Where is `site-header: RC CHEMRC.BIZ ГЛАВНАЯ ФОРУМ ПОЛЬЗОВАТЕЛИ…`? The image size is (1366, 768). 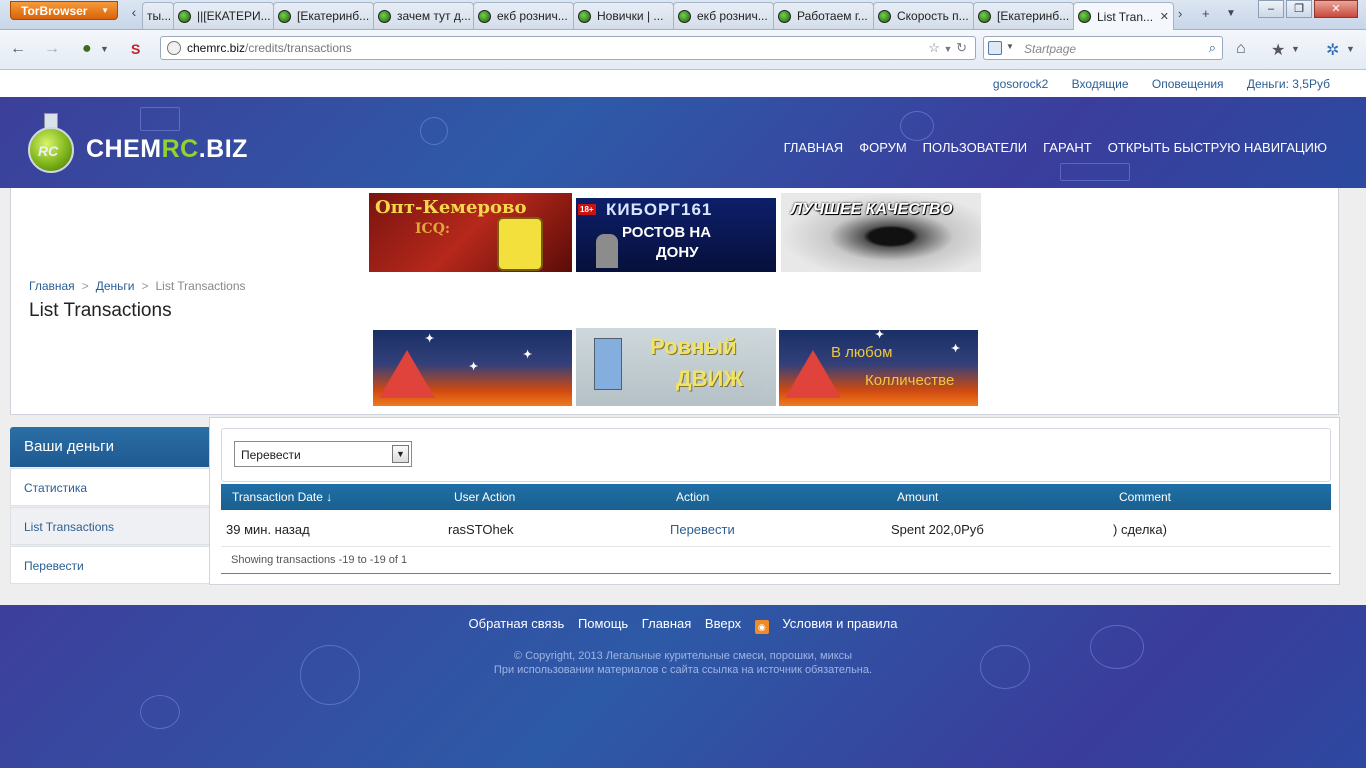 site-header: RC CHEMRC.BIZ ГЛАВНАЯ ФОРУМ ПОЛЬЗОВАТЕЛИ… is located at coordinates (683, 142).